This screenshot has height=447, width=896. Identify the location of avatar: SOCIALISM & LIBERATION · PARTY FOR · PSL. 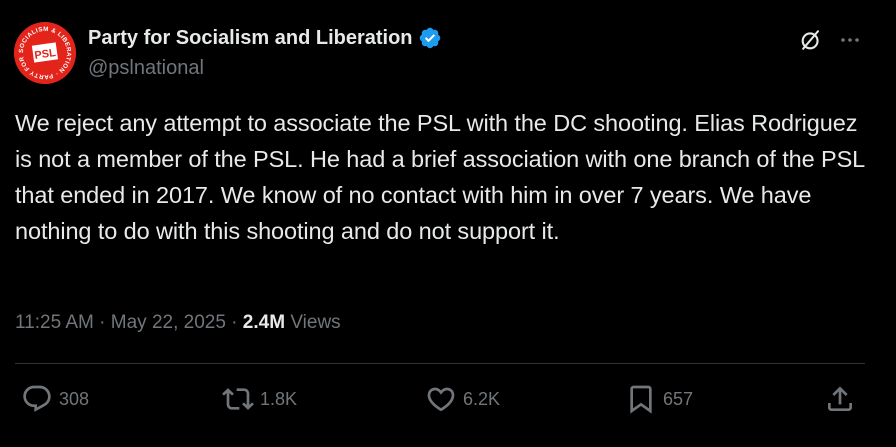
(45, 53).